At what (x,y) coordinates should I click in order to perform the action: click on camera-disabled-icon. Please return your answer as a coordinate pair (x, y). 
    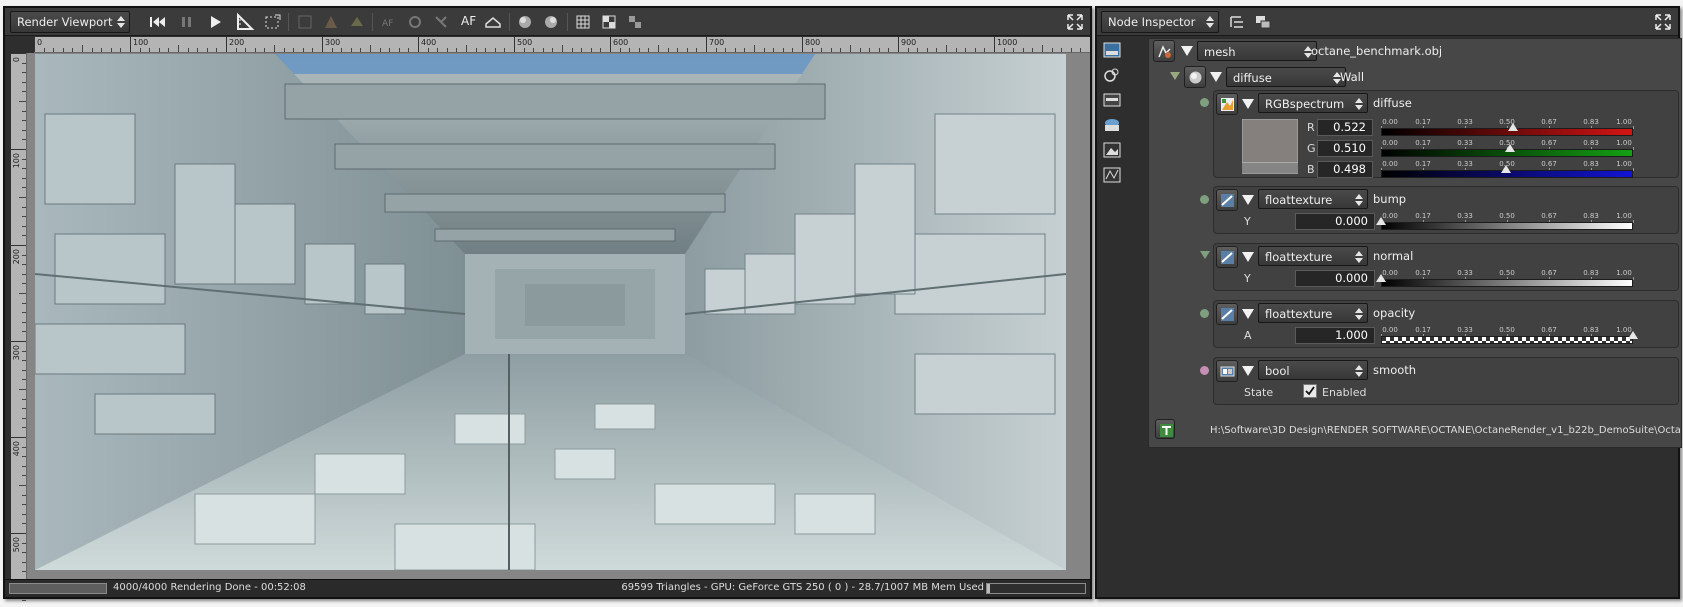
    Looking at the image, I should click on (305, 22).